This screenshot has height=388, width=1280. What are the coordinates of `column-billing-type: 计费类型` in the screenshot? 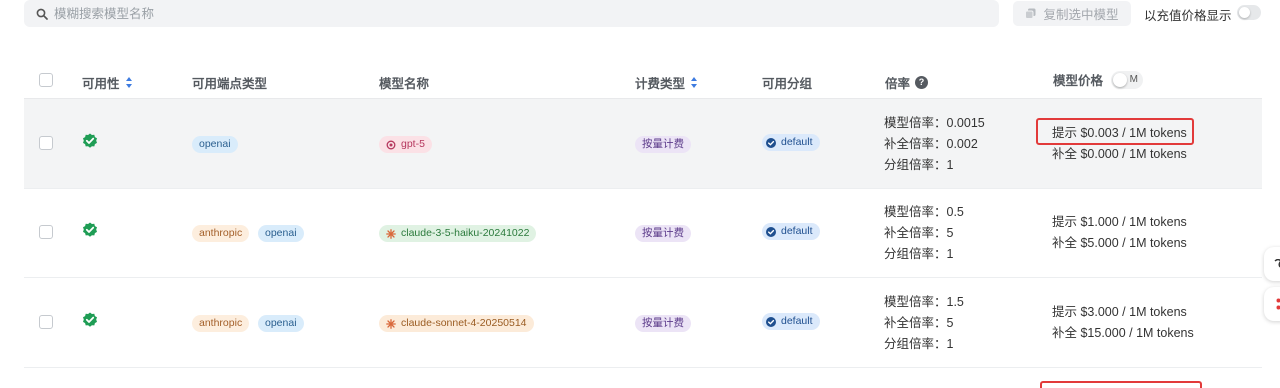 It's located at (666, 82).